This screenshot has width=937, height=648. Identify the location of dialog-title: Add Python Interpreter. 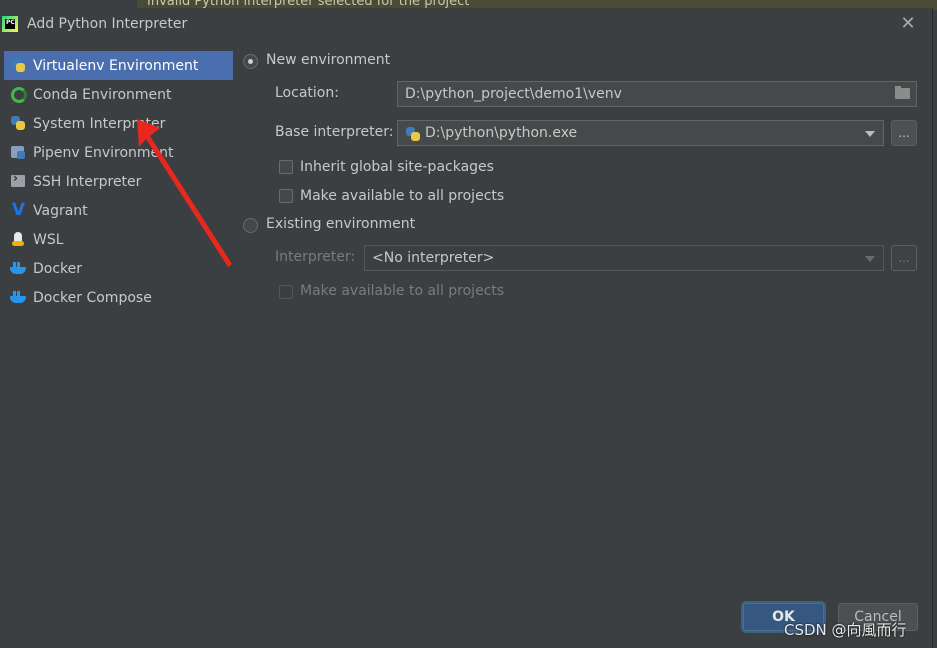
(107, 24).